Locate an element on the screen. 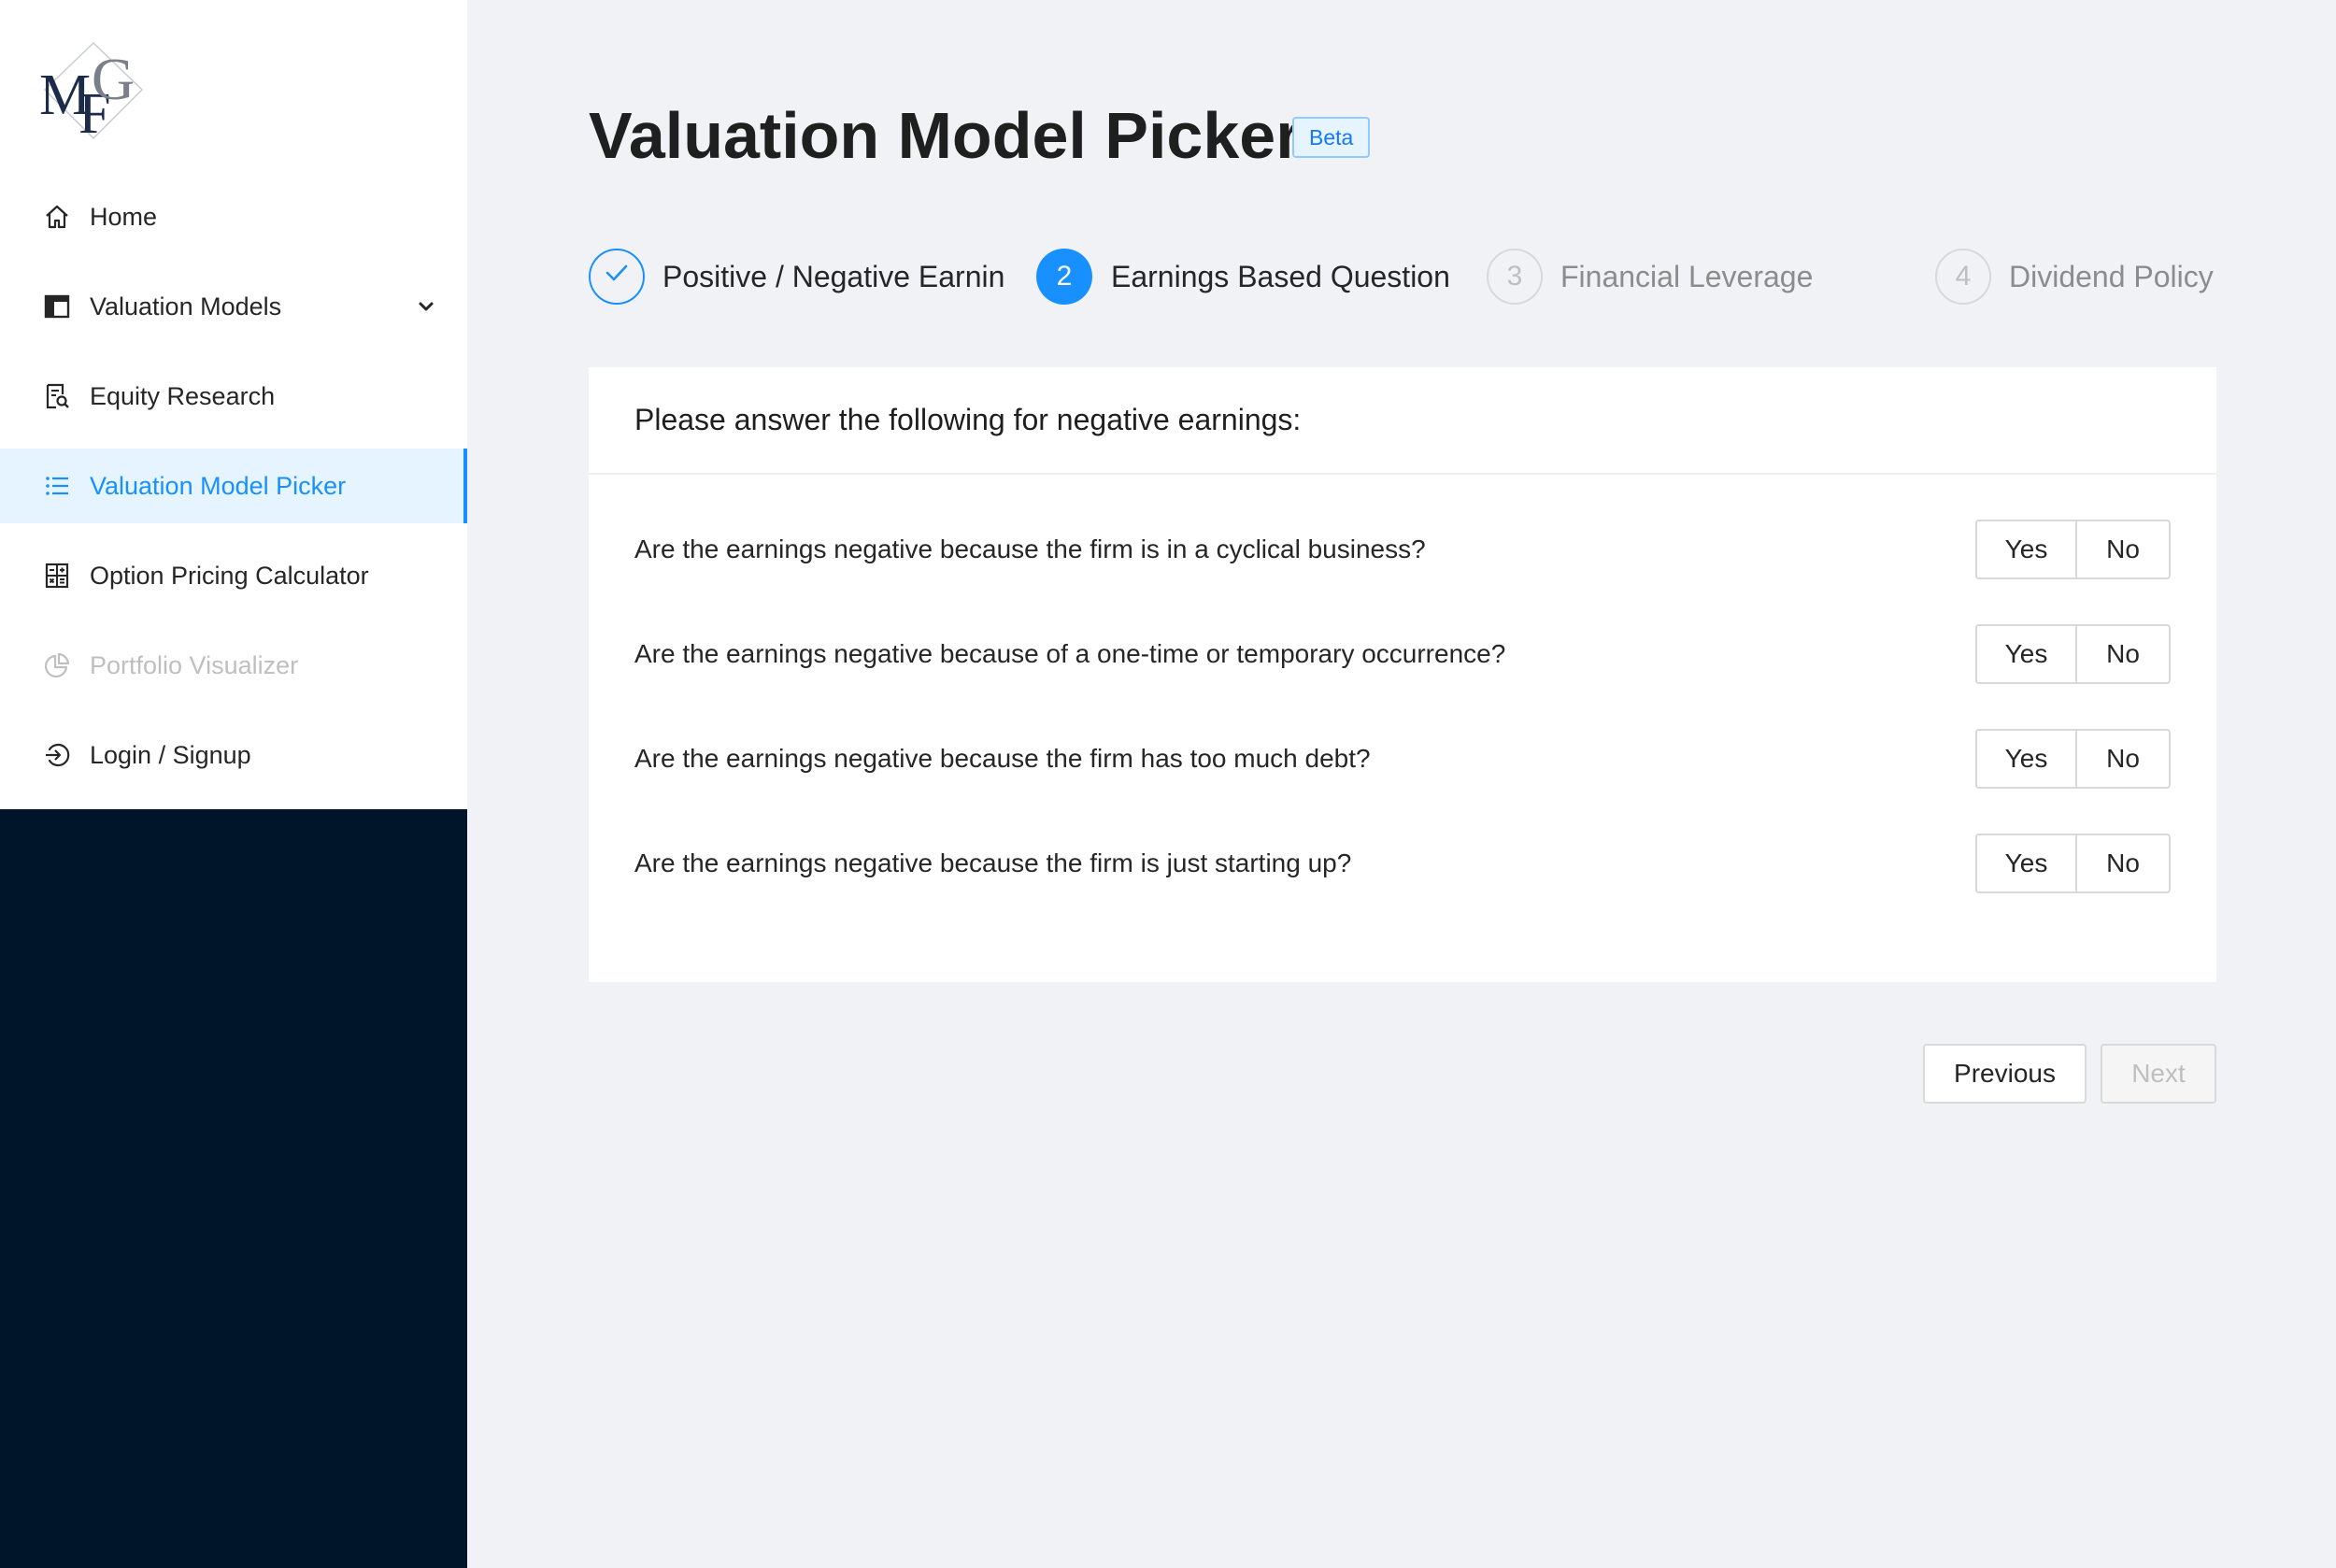 This screenshot has width=2336, height=1568. sidebar-item-label: Login / Signup is located at coordinates (170, 755).